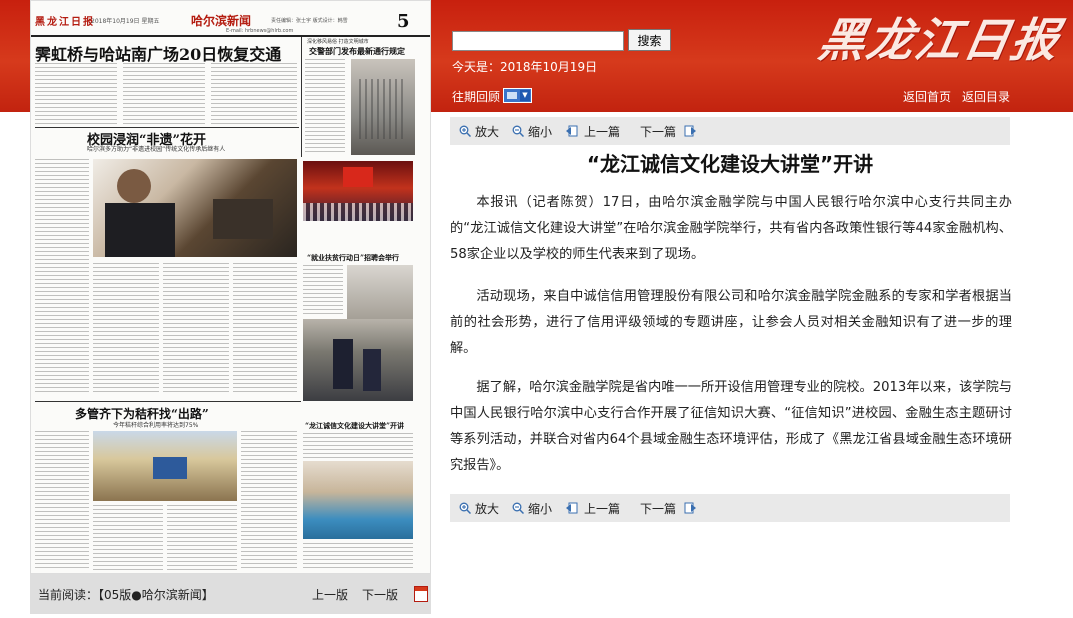 Image resolution: width=1073 pixels, height=618 pixels. I want to click on search-button: 搜索, so click(649, 40).